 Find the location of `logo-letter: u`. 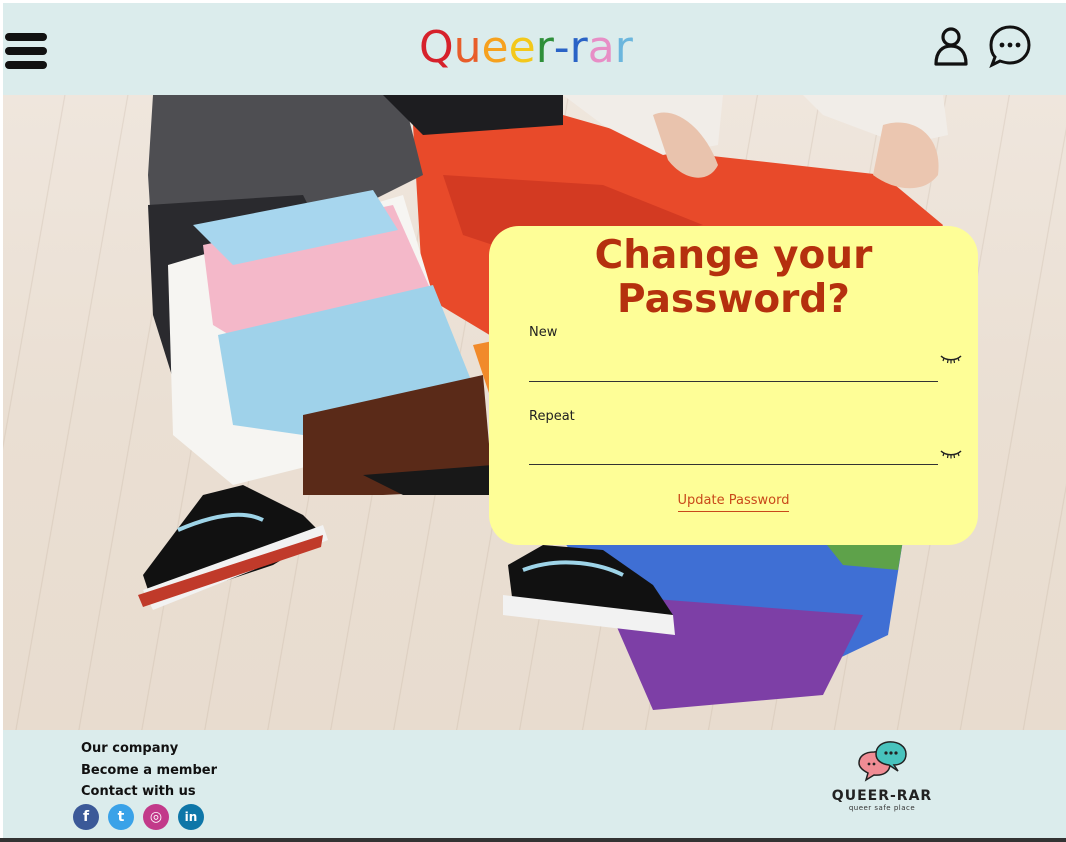

logo-letter: u is located at coordinates (467, 47).